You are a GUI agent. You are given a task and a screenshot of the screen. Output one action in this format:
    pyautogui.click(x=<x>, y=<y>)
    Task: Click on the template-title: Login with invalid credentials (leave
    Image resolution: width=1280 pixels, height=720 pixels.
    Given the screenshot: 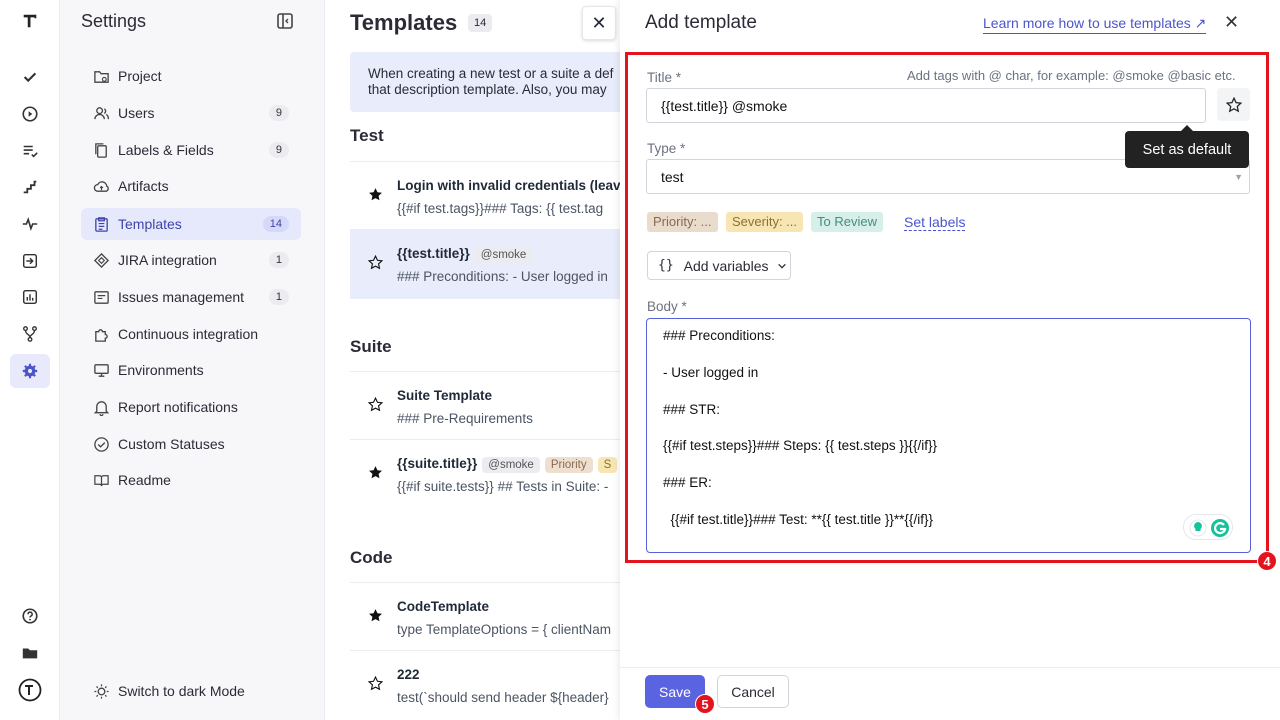 What is the action you would take?
    pyautogui.click(x=508, y=185)
    